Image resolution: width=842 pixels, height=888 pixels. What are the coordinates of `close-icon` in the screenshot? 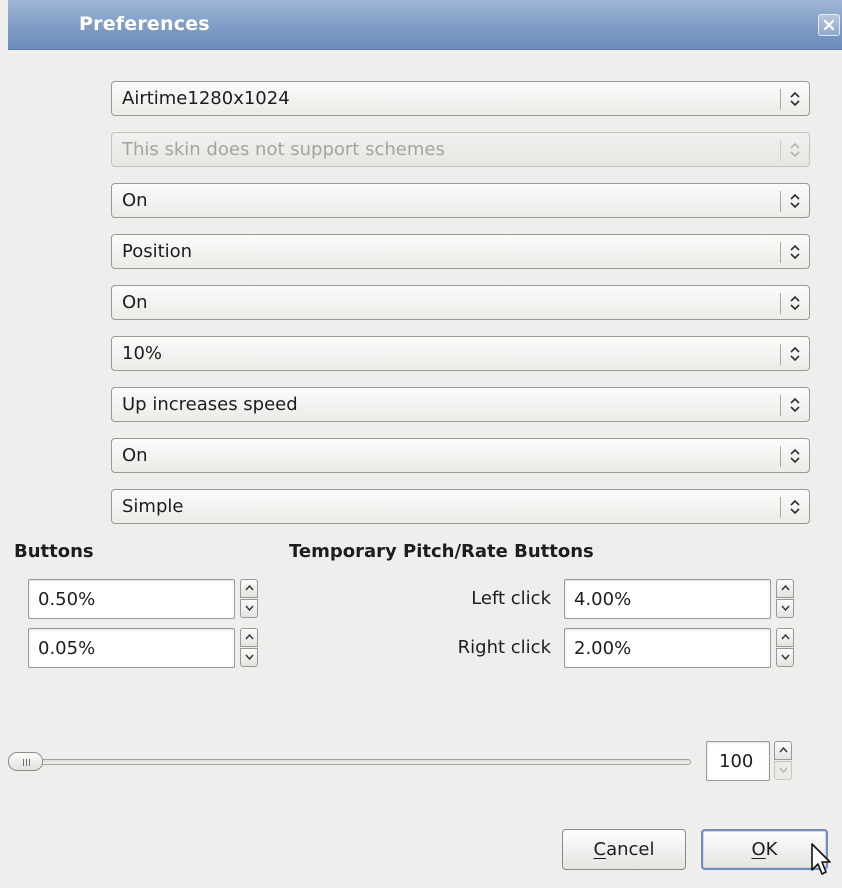 It's located at (829, 25).